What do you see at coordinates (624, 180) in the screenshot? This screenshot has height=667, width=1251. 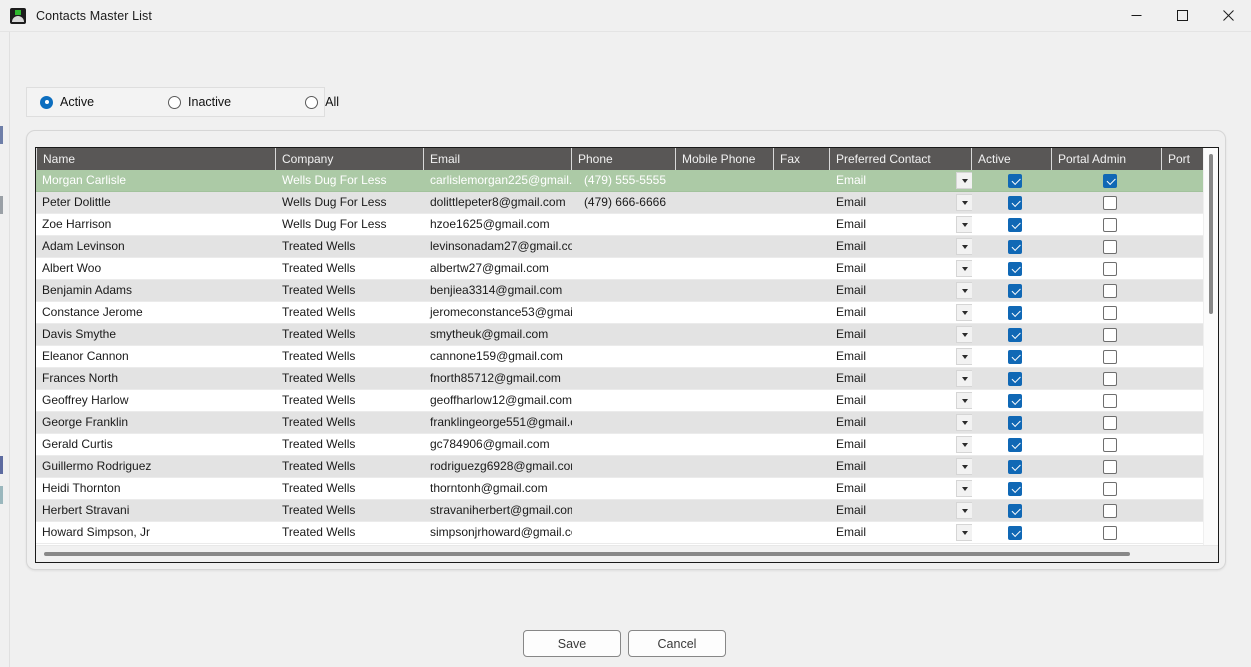 I see `cell-phone: (479) 555-5555` at bounding box center [624, 180].